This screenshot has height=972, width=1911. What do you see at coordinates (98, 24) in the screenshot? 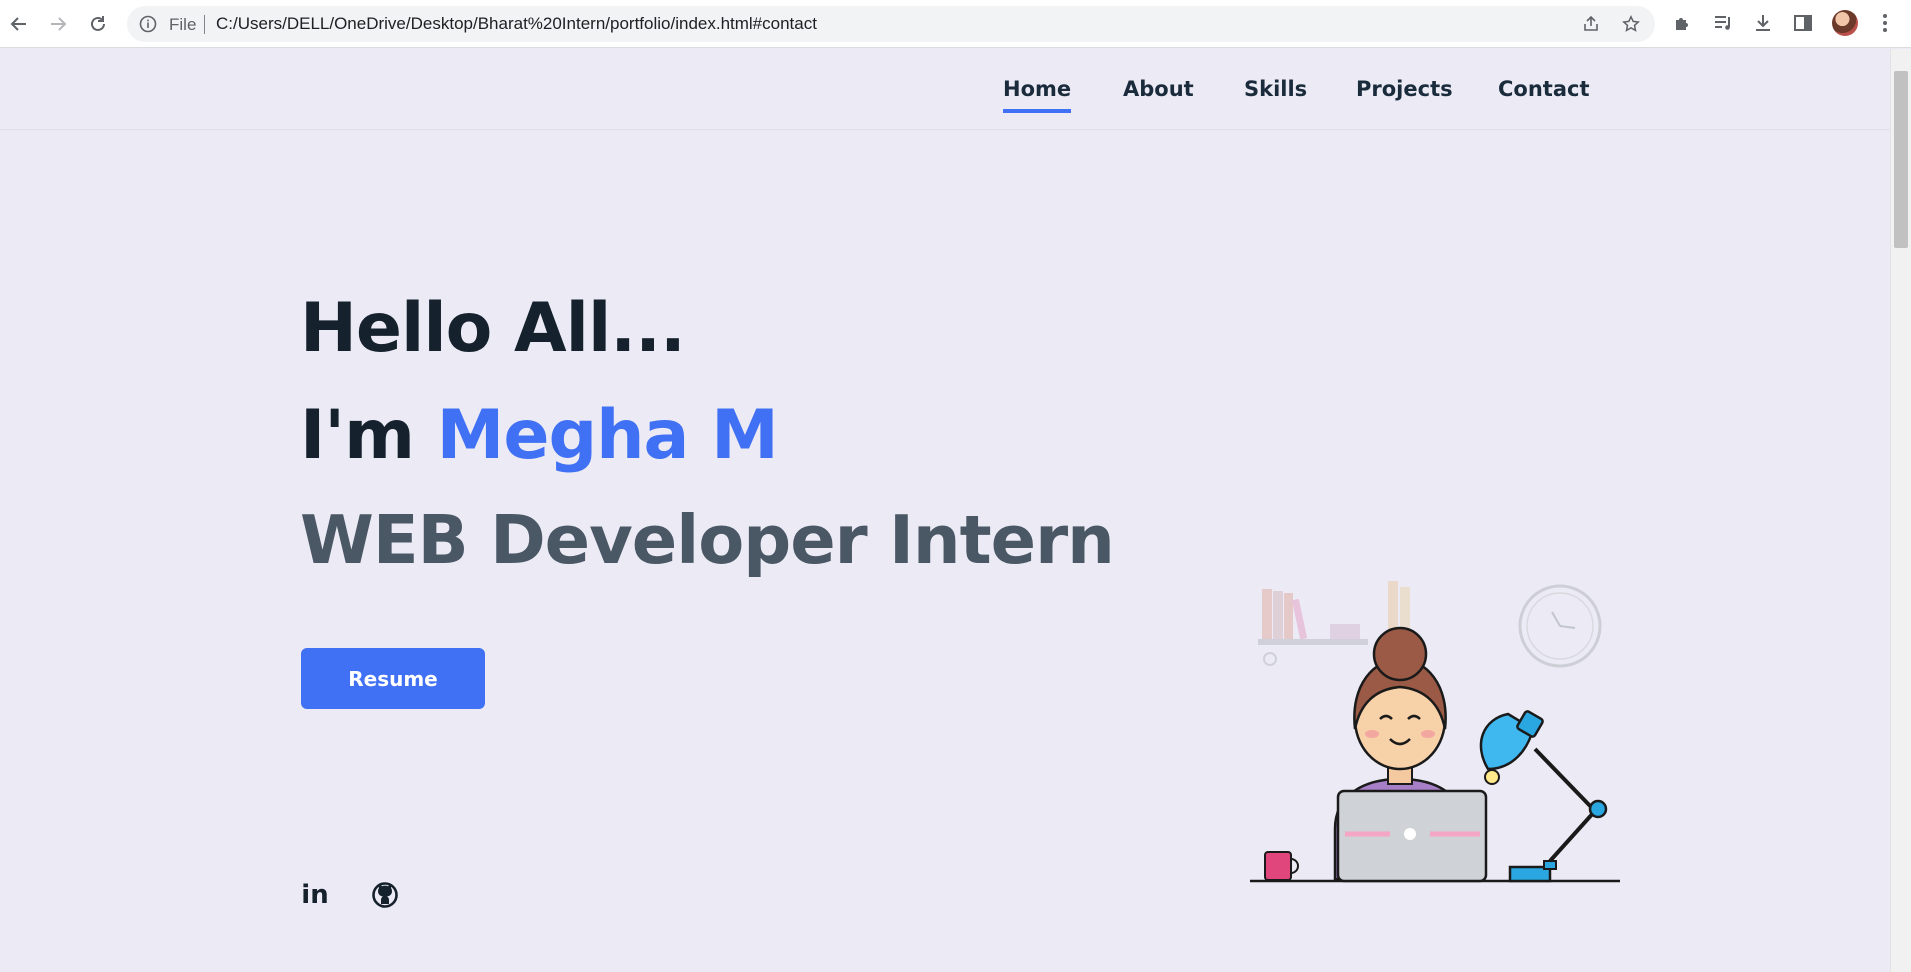
I see `reload-icon` at bounding box center [98, 24].